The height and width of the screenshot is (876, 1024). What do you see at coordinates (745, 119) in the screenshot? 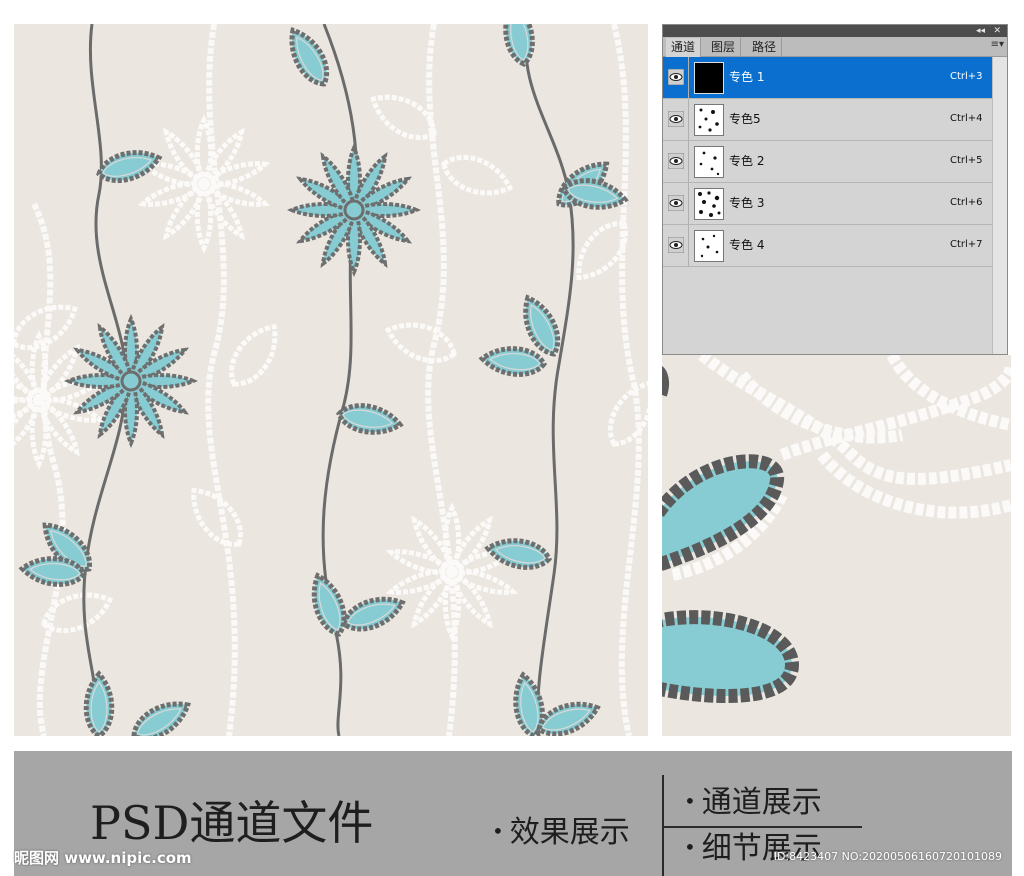
I see `channel-name: 专色5` at bounding box center [745, 119].